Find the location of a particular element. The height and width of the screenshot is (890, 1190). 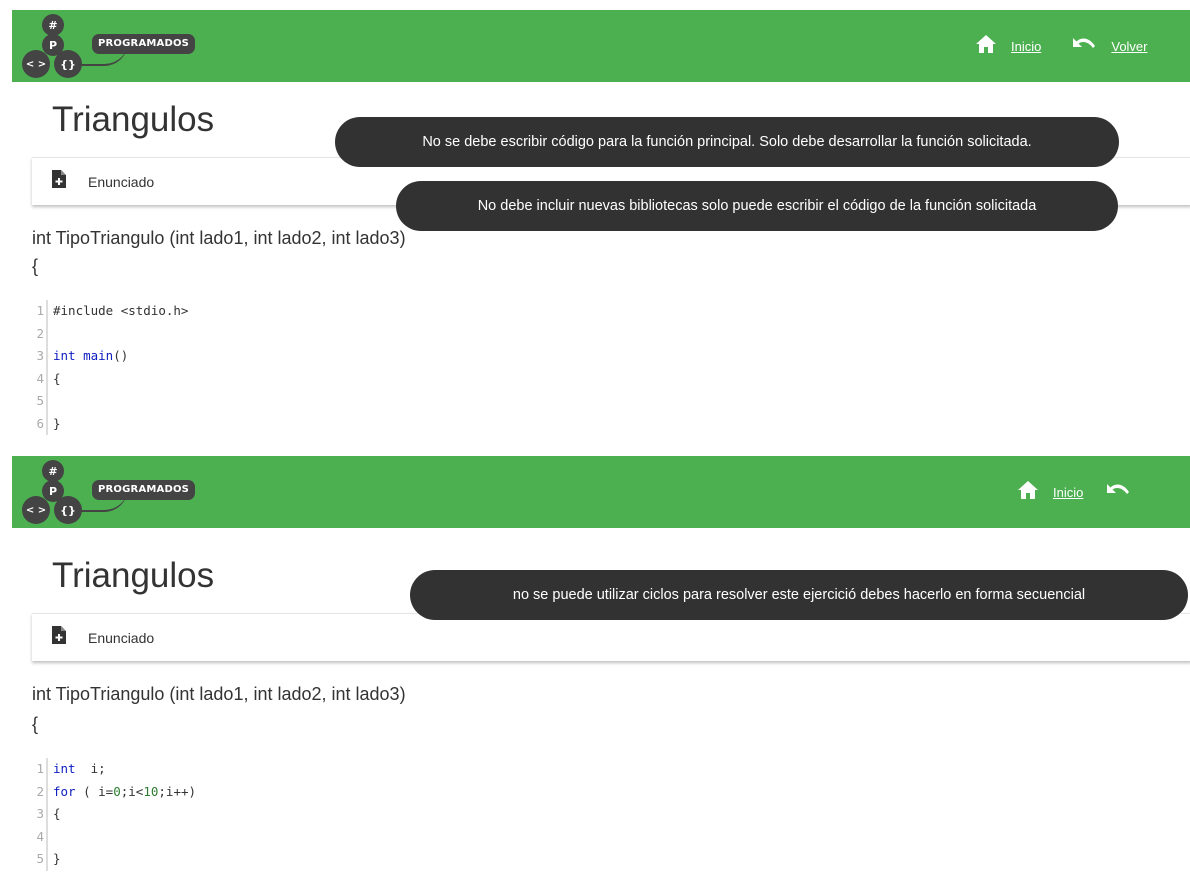

code-line: 4{ is located at coordinates (232, 378).